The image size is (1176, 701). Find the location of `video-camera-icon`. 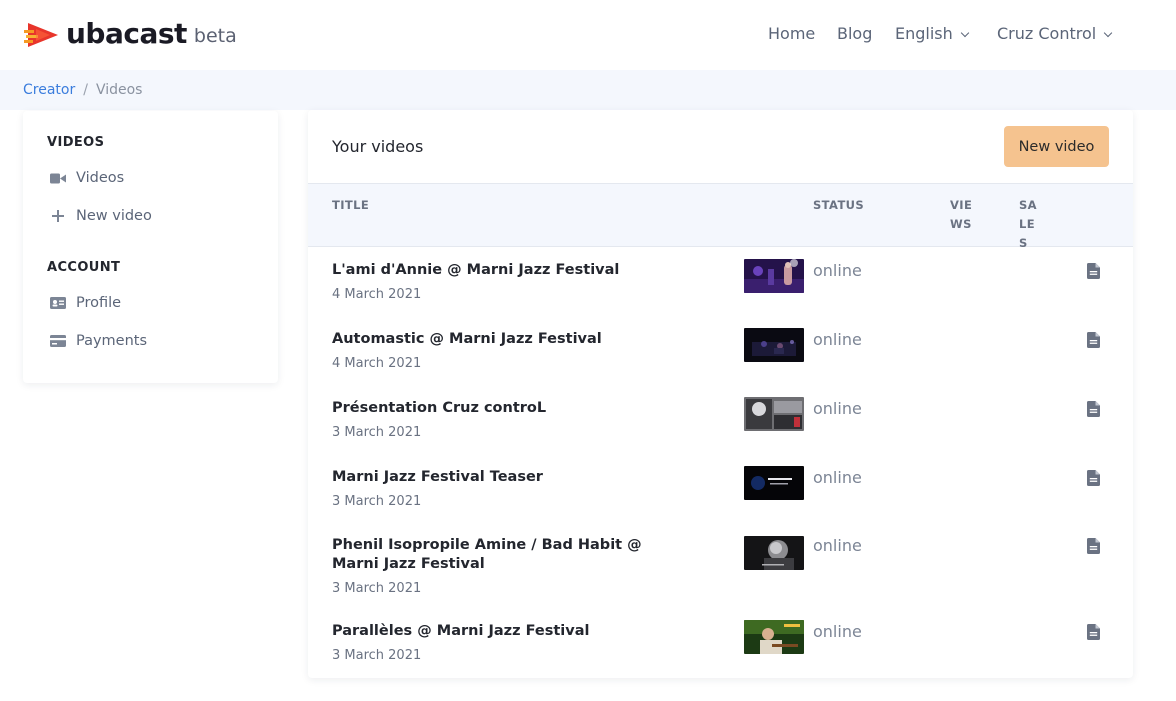

video-camera-icon is located at coordinates (58, 178).